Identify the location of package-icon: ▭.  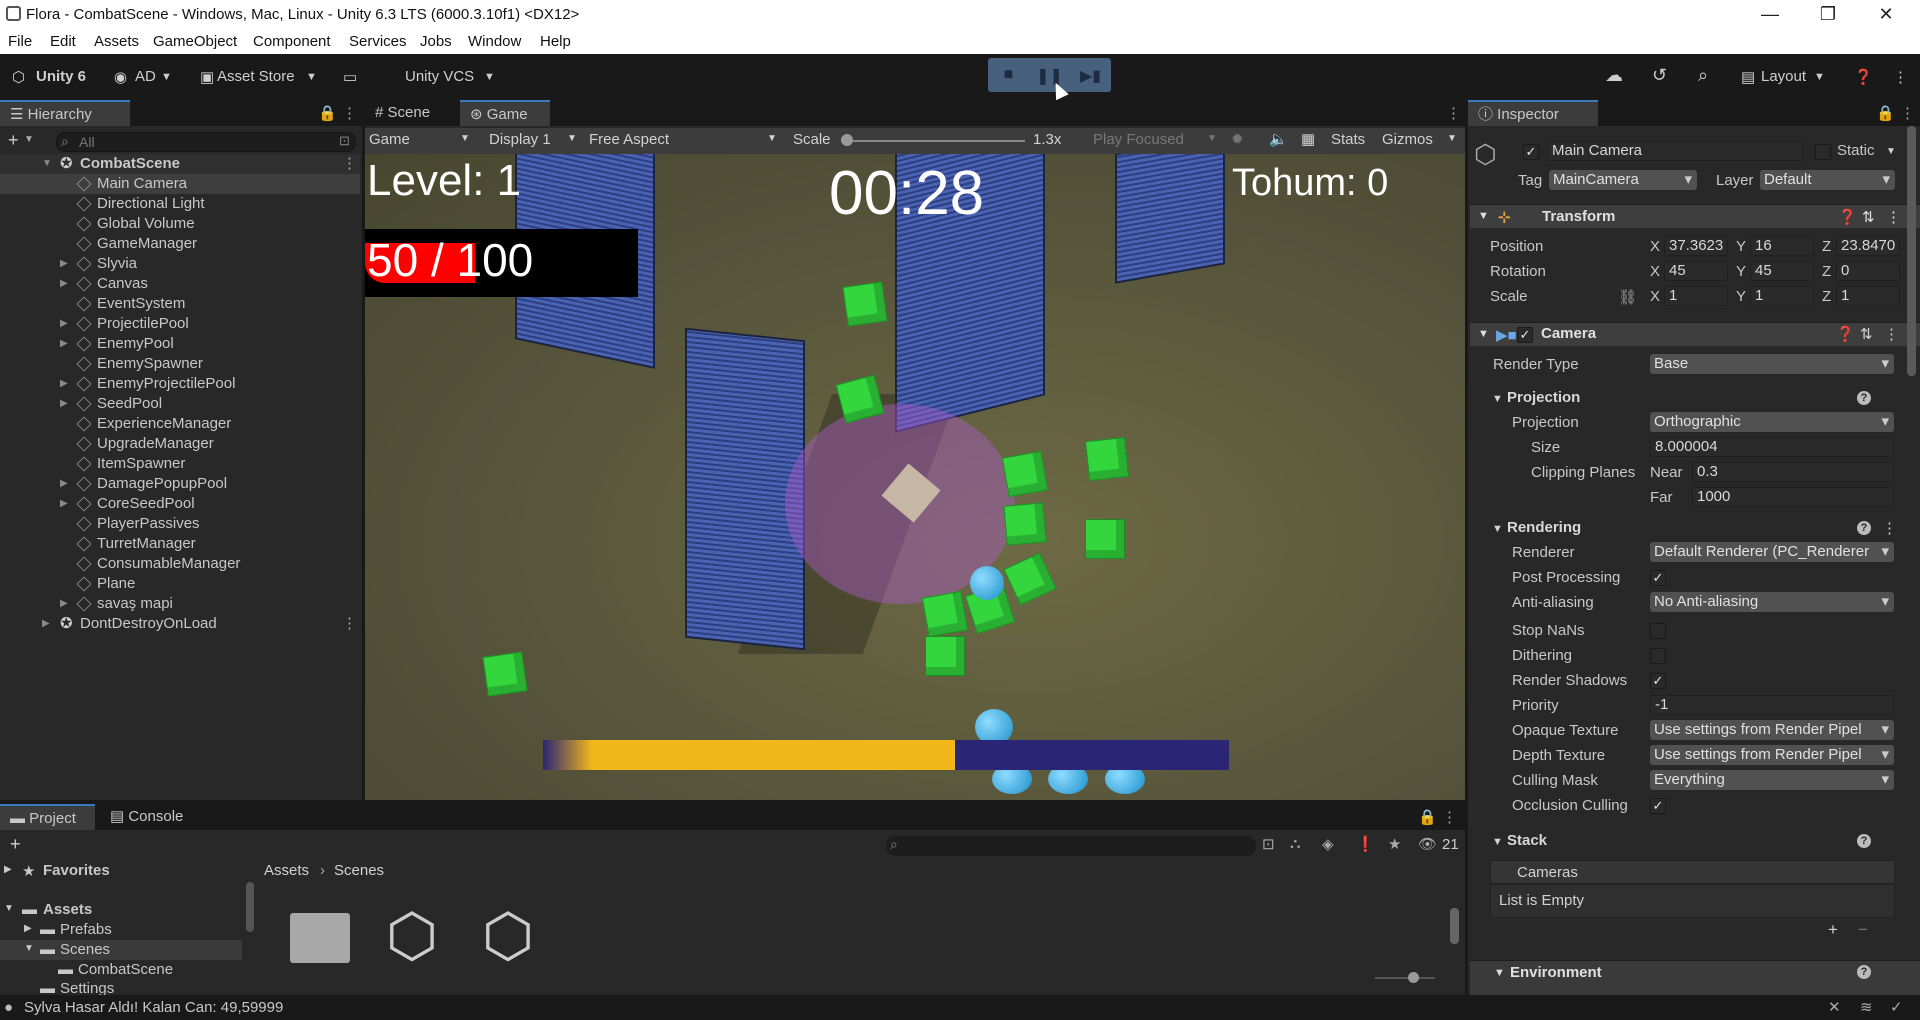
(350, 77).